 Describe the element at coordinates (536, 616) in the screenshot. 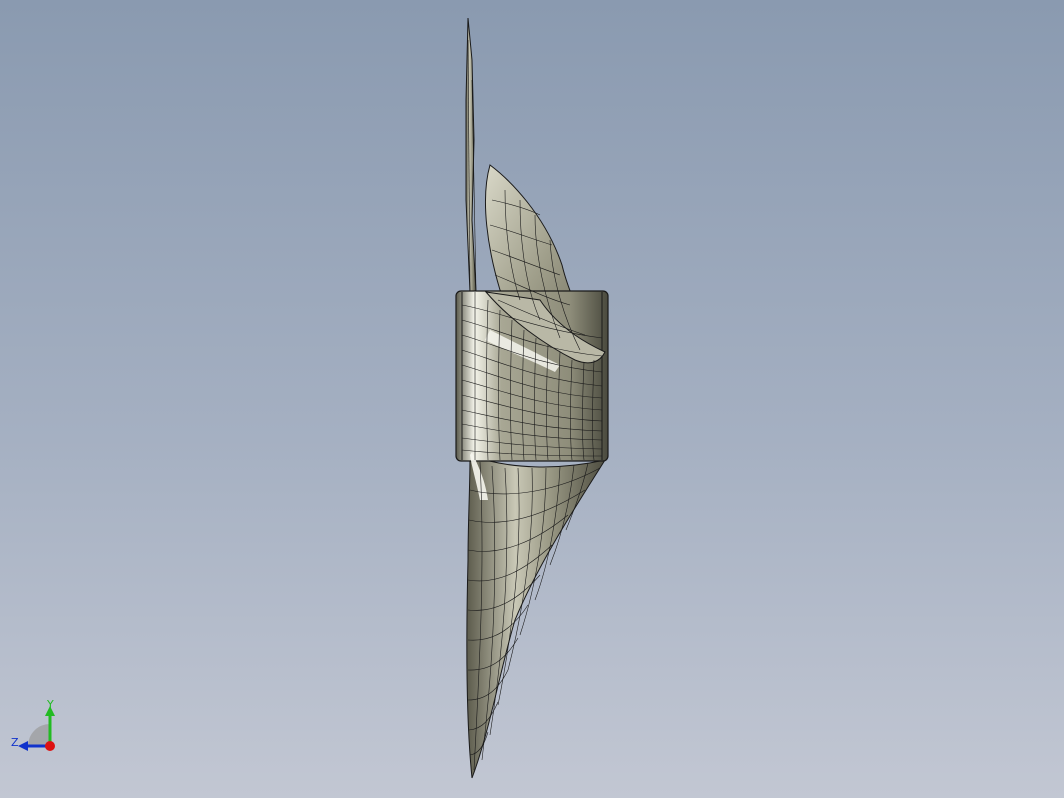

I see `lower-blade-surface` at that location.